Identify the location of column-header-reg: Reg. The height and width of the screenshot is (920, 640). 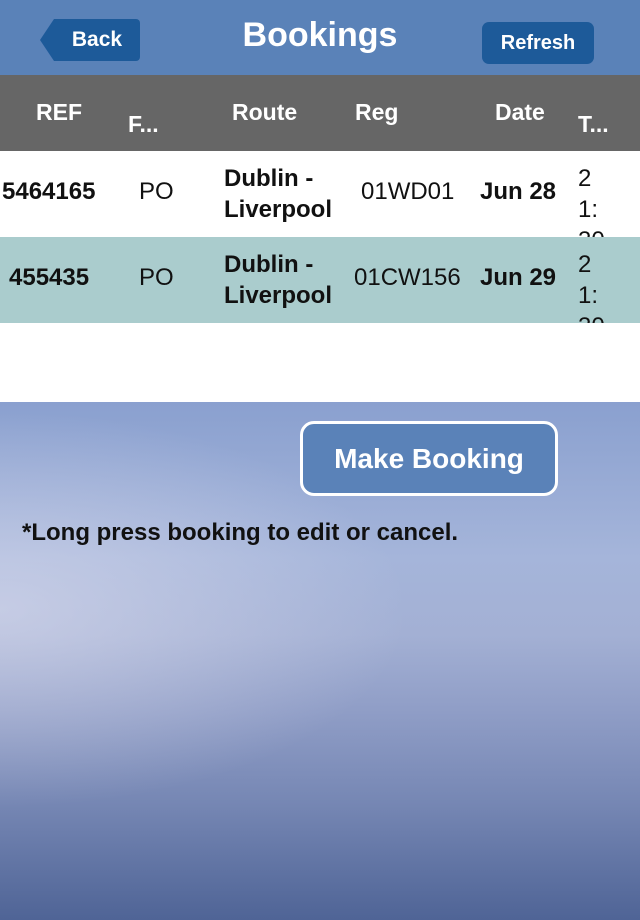
(376, 112).